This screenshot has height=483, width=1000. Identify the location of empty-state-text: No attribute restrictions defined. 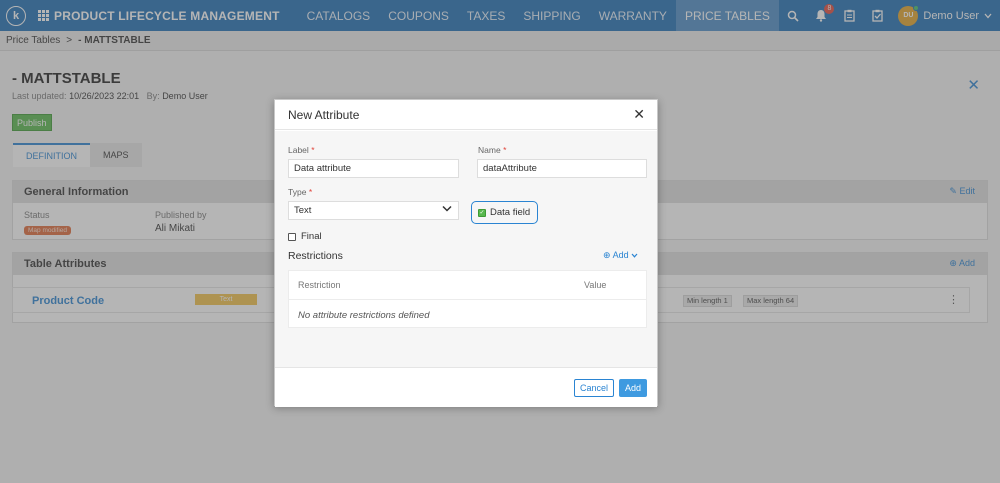
(364, 315).